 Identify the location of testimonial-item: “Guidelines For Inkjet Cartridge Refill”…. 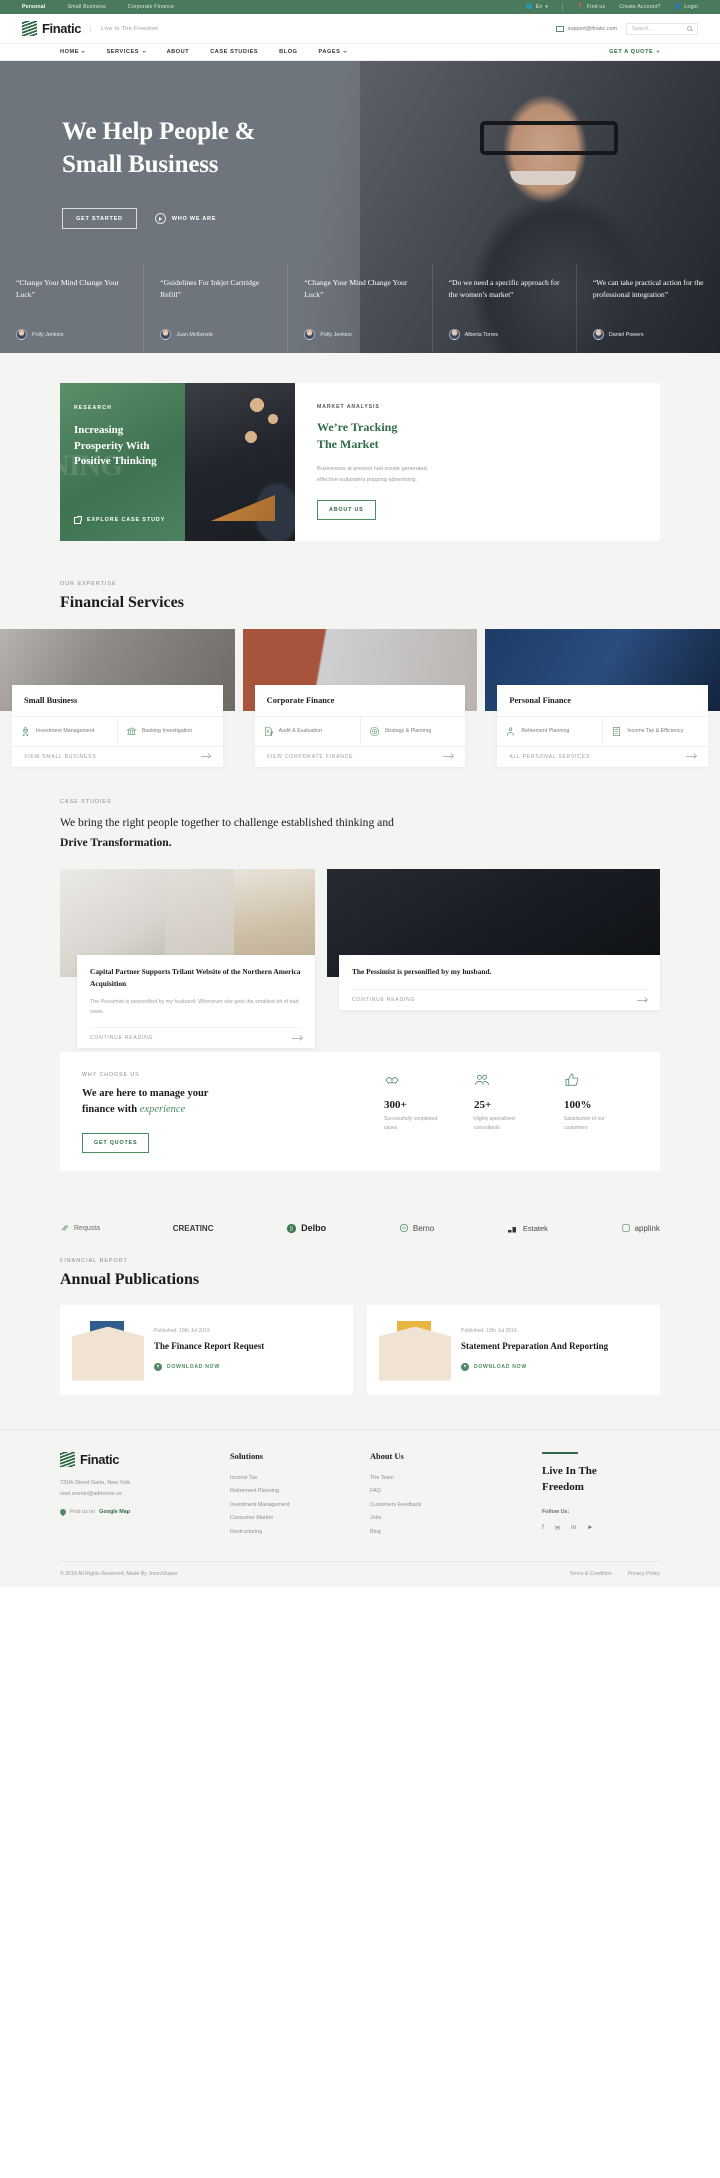
(215, 308).